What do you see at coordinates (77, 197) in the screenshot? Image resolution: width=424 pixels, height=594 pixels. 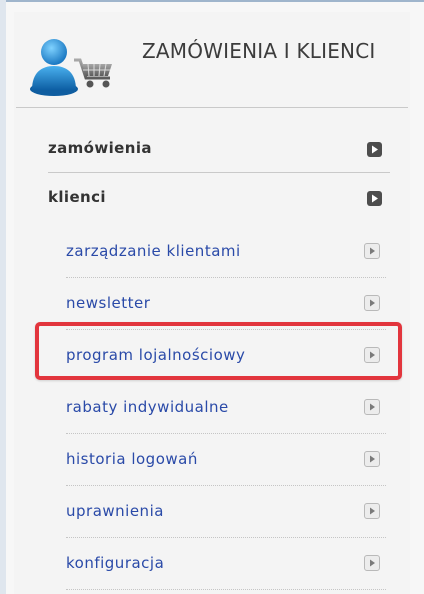 I see `section-label: klienci` at bounding box center [77, 197].